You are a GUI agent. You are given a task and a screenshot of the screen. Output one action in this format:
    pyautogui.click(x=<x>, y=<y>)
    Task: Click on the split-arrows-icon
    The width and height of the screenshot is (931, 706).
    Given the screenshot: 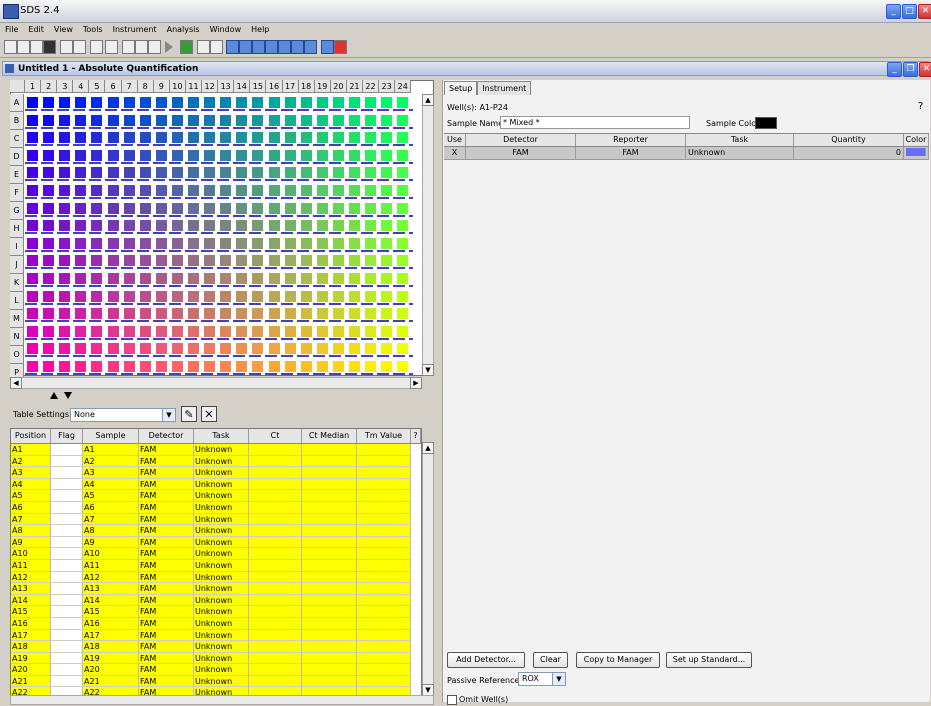 What is the action you would take?
    pyautogui.click(x=70, y=395)
    